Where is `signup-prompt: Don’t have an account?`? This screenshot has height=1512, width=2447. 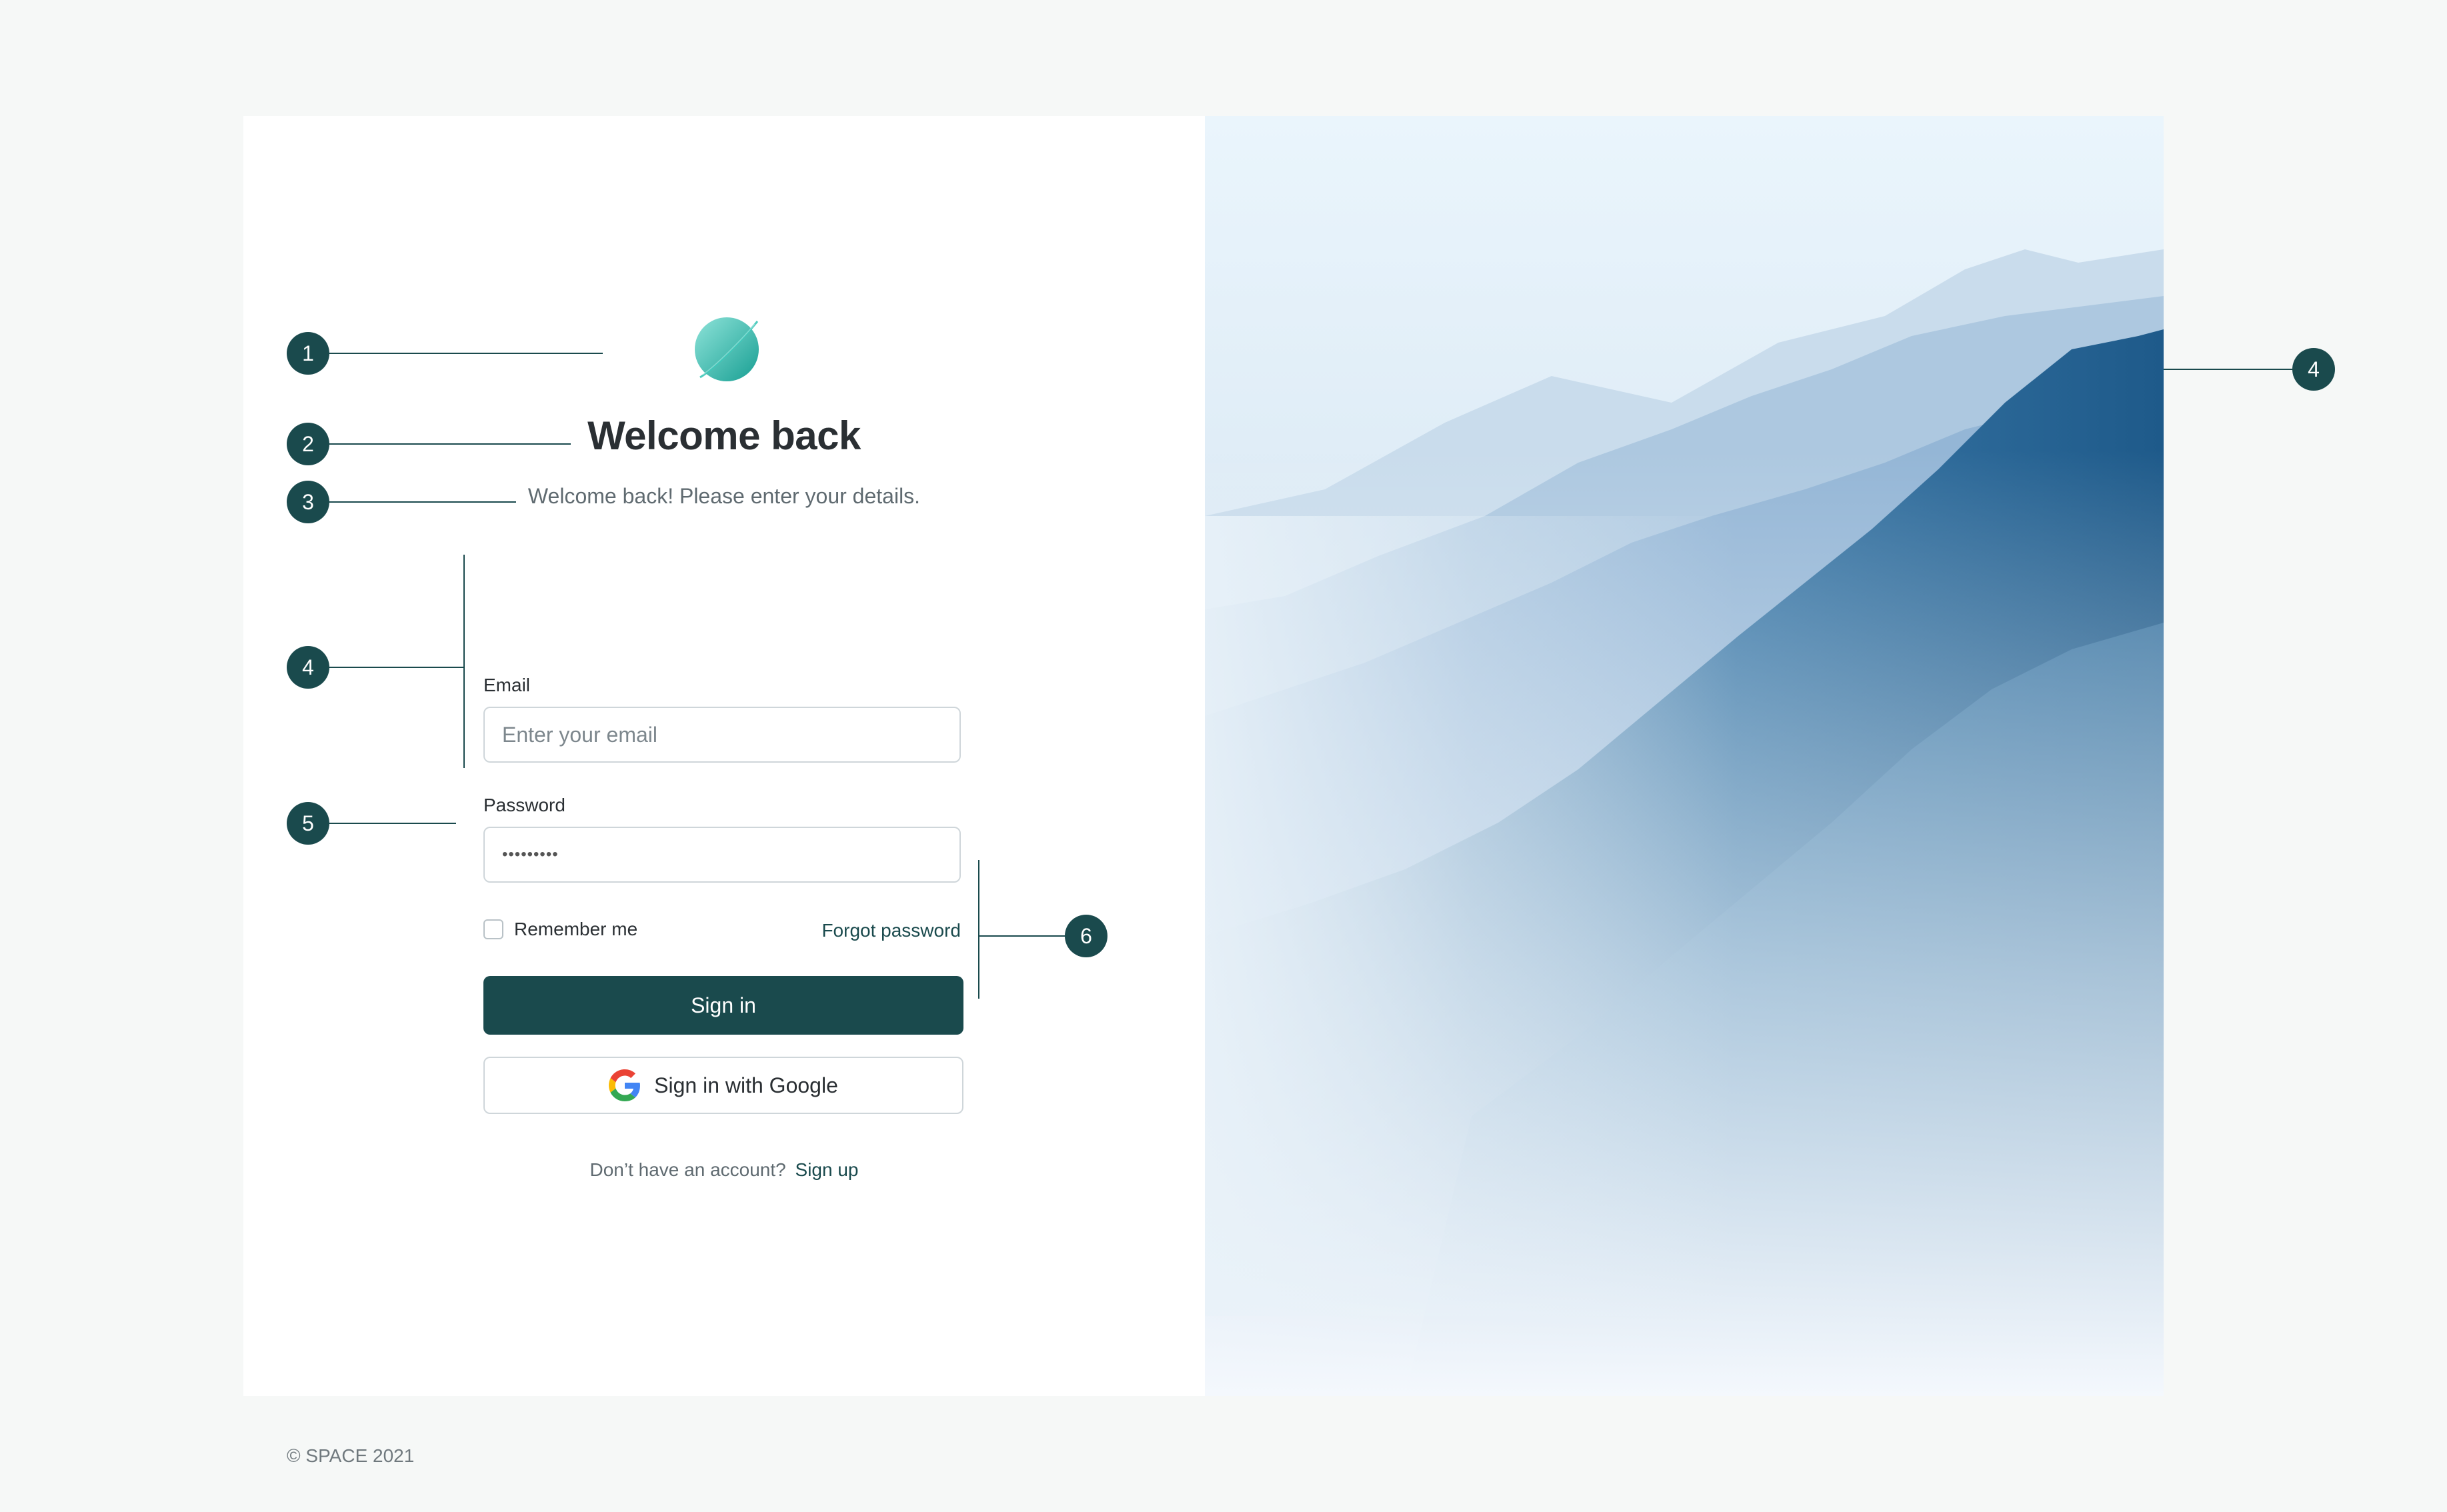 signup-prompt: Don’t have an account? is located at coordinates (688, 1169).